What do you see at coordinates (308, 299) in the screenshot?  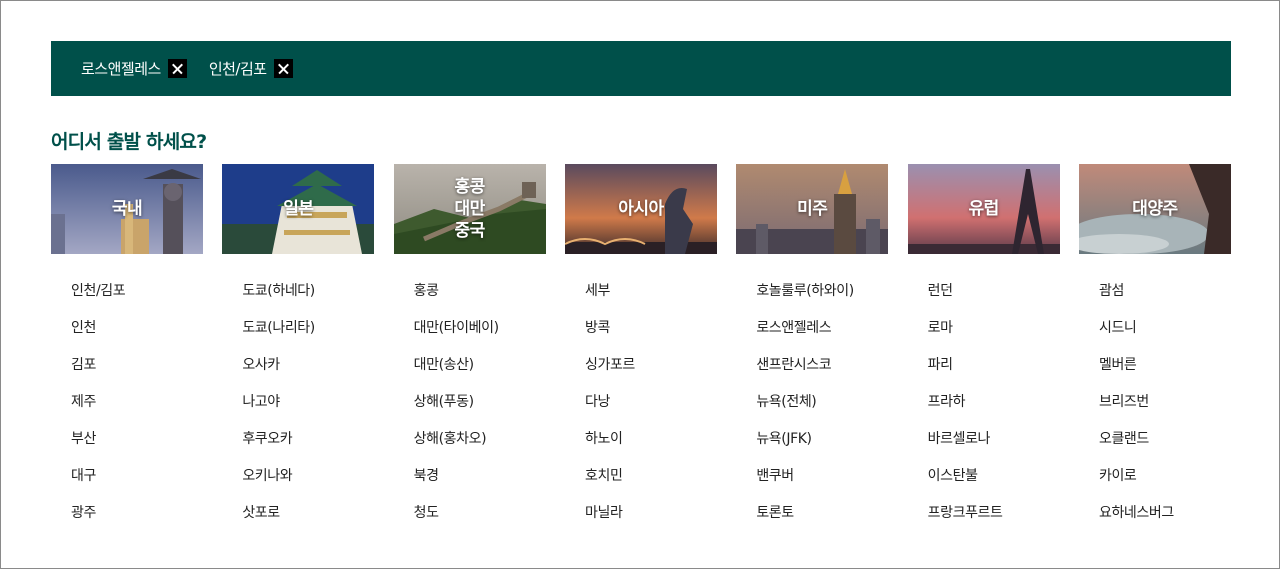 I see `city-item: 도쿄(하네다)` at bounding box center [308, 299].